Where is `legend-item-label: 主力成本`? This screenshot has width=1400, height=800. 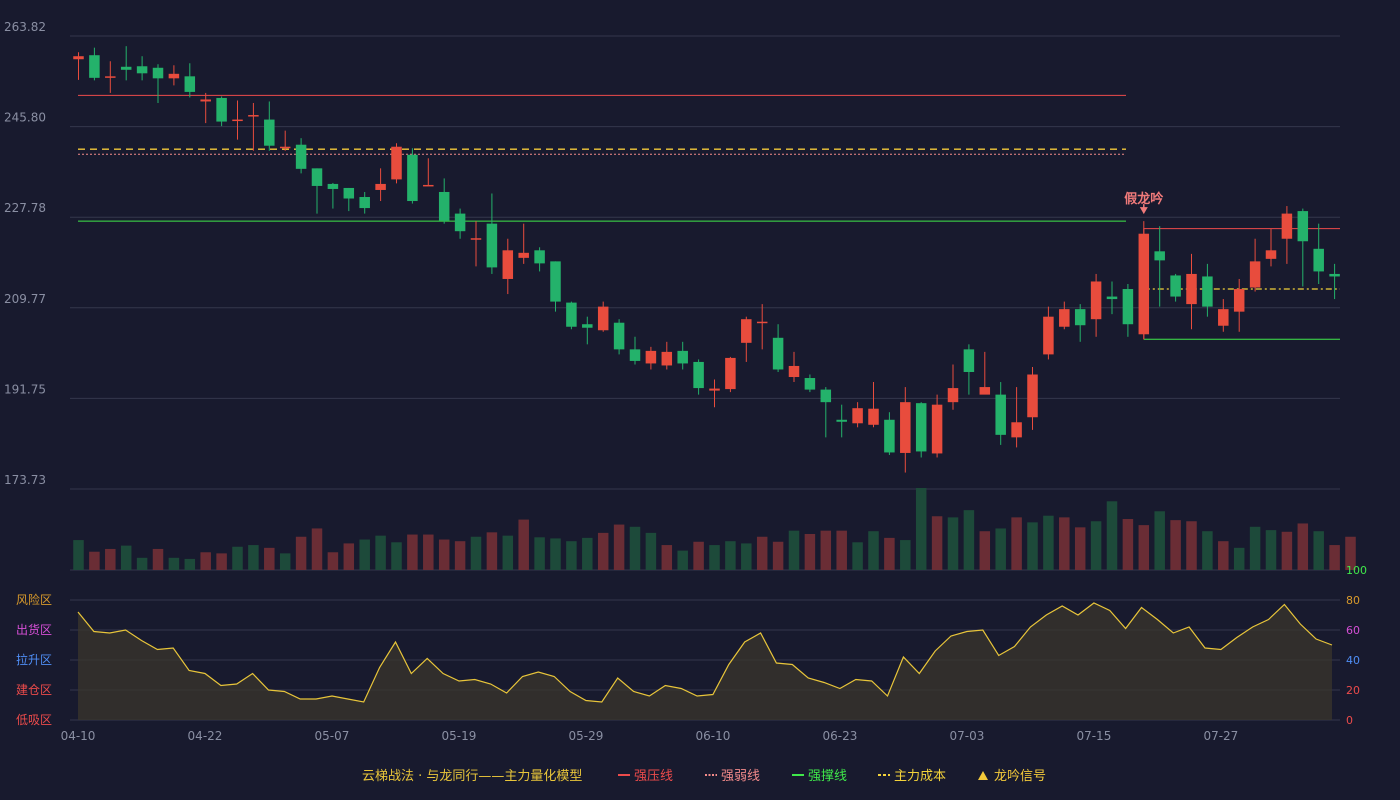 legend-item-label: 主力成本 is located at coordinates (920, 776).